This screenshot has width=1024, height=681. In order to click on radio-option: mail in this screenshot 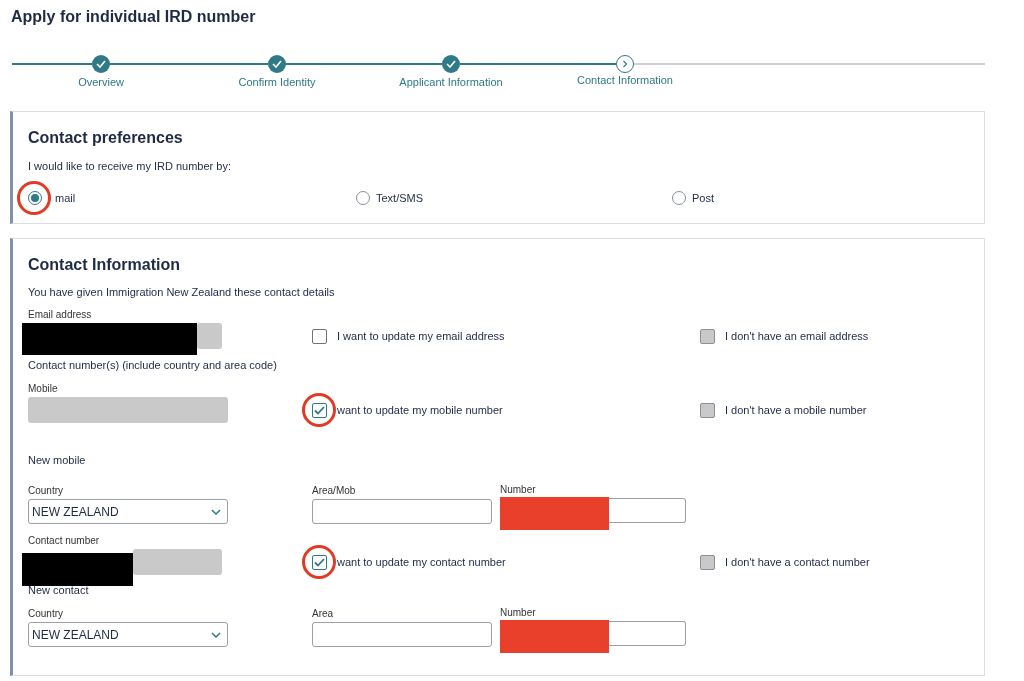, I will do `click(52, 198)`.